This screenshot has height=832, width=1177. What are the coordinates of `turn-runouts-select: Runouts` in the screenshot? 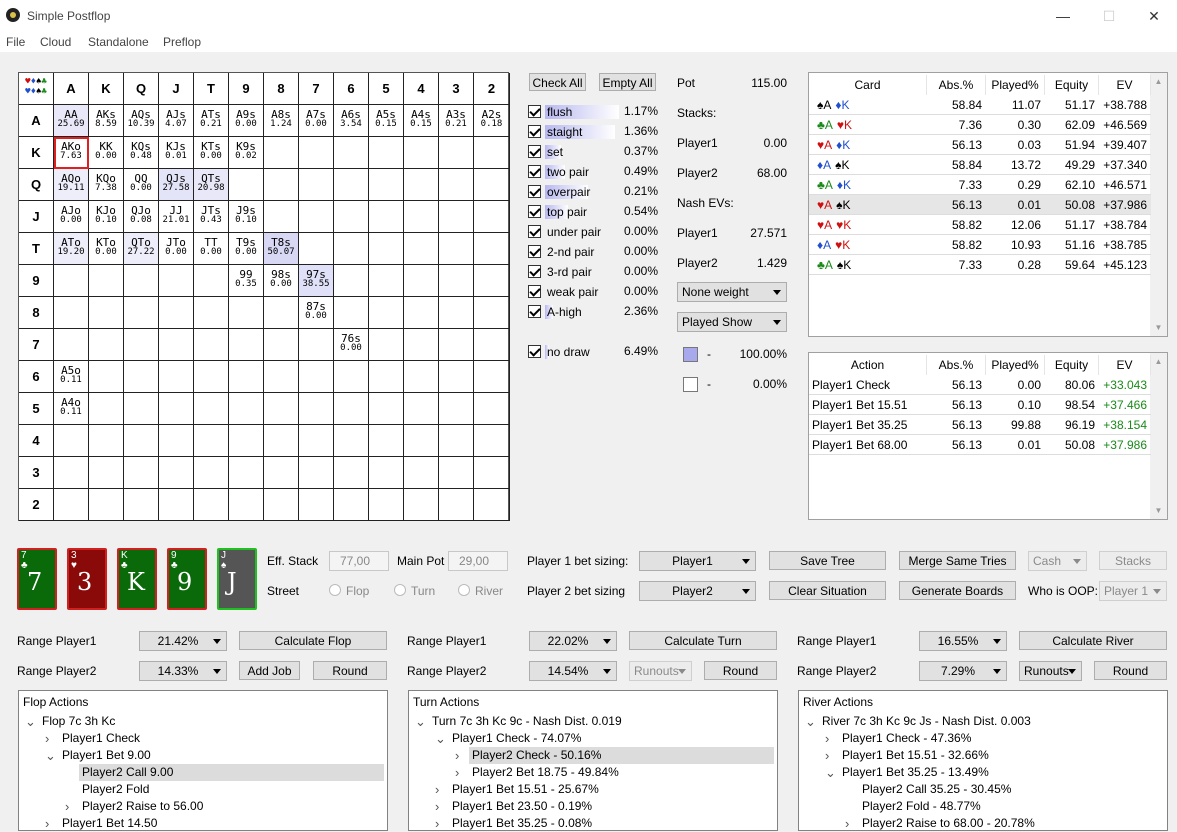 It's located at (660, 671).